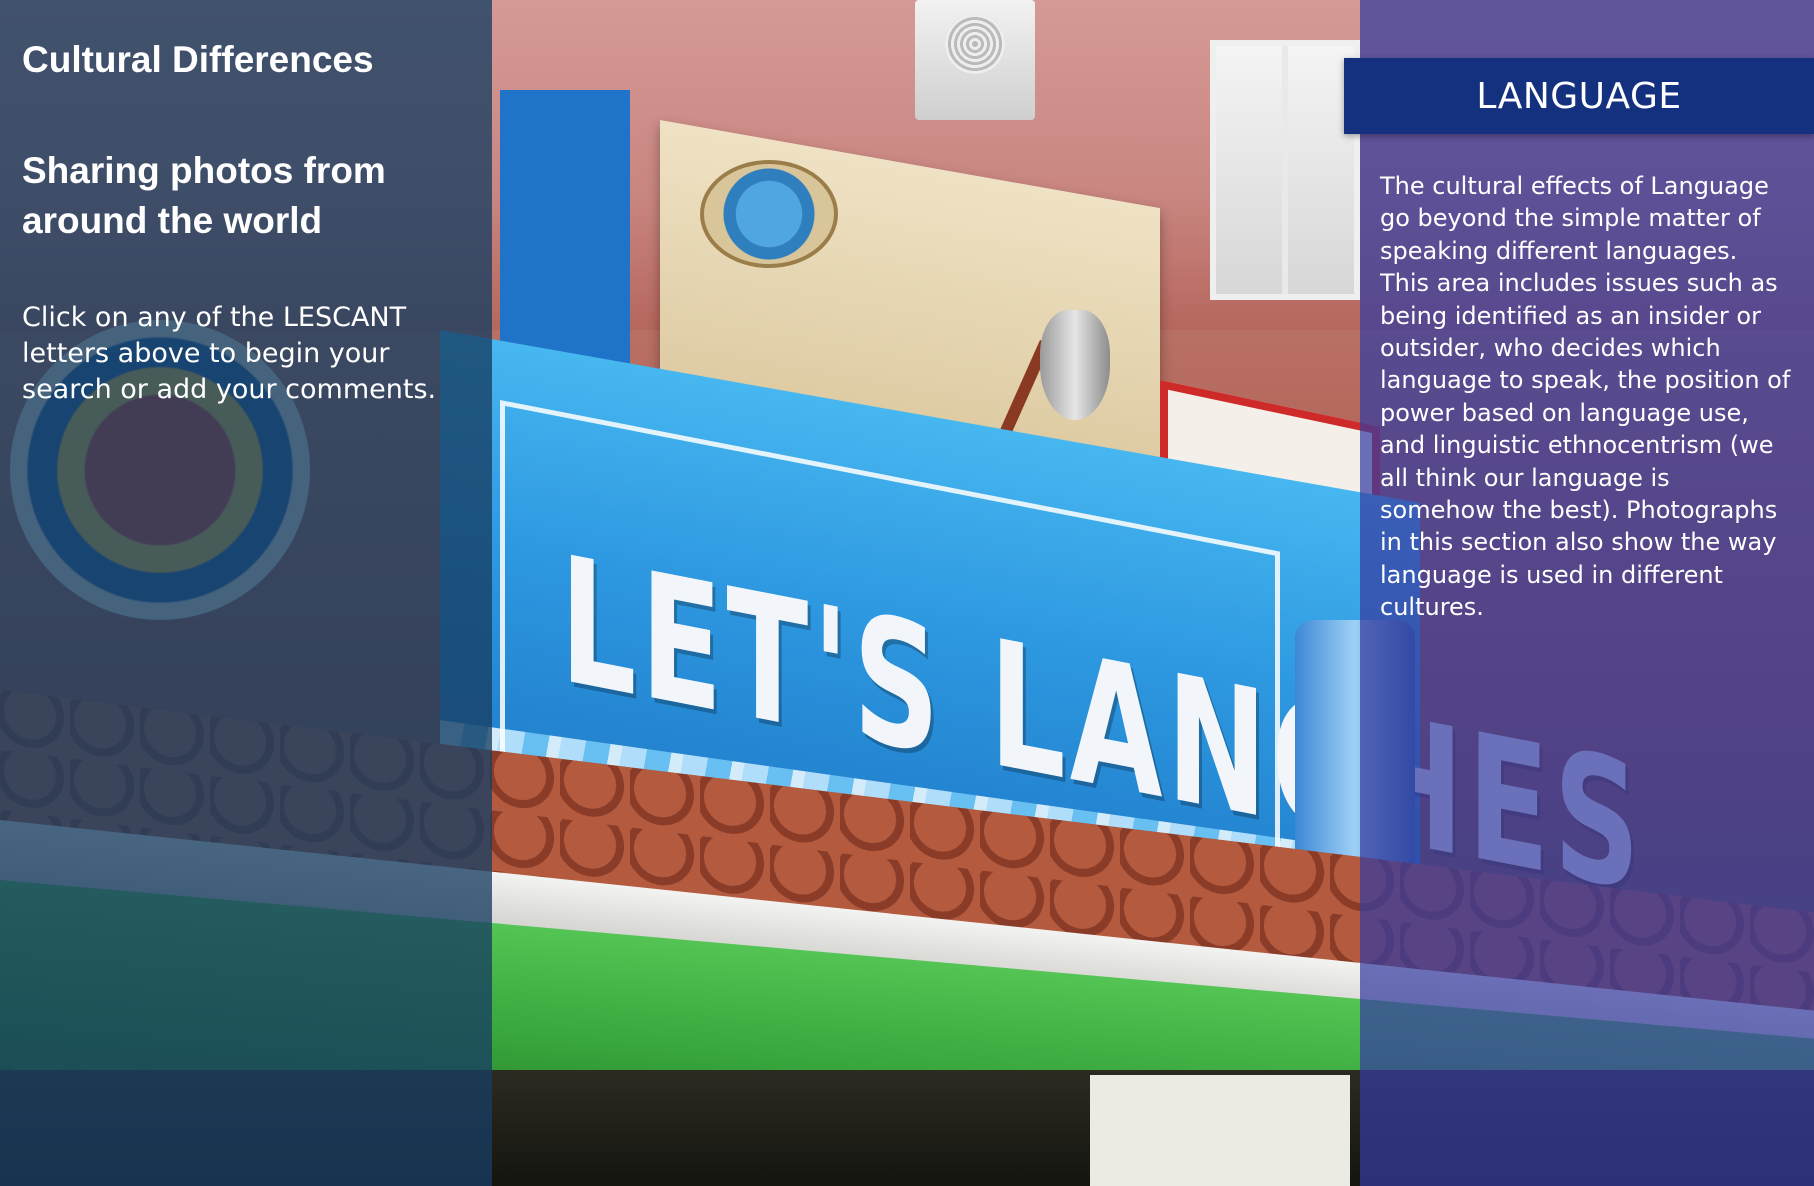 Image resolution: width=1814 pixels, height=1186 pixels. What do you see at coordinates (565, 230) in the screenshot?
I see `blue-store-sign` at bounding box center [565, 230].